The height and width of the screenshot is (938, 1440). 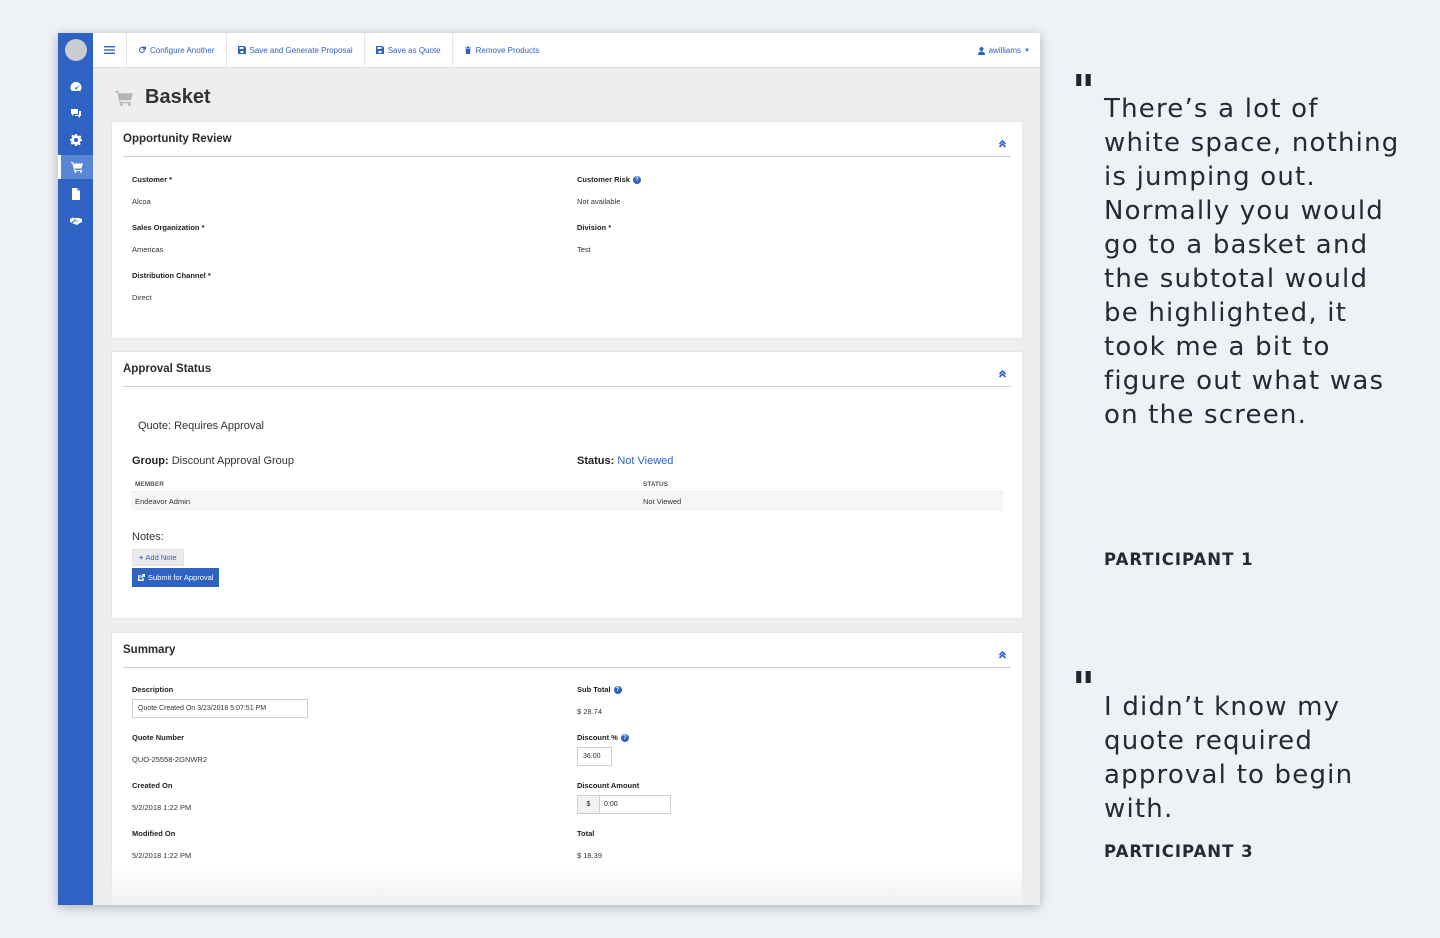 What do you see at coordinates (141, 577) in the screenshot?
I see `external-link-icon` at bounding box center [141, 577].